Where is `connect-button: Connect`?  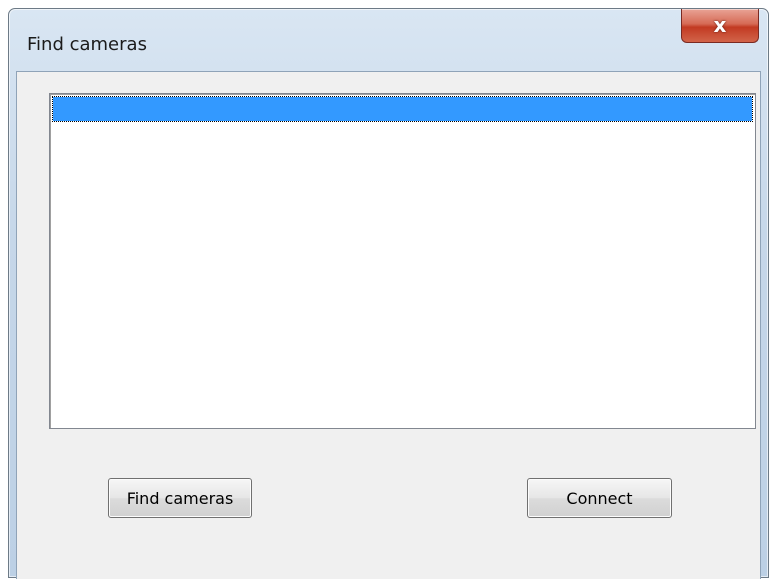
connect-button: Connect is located at coordinates (599, 498).